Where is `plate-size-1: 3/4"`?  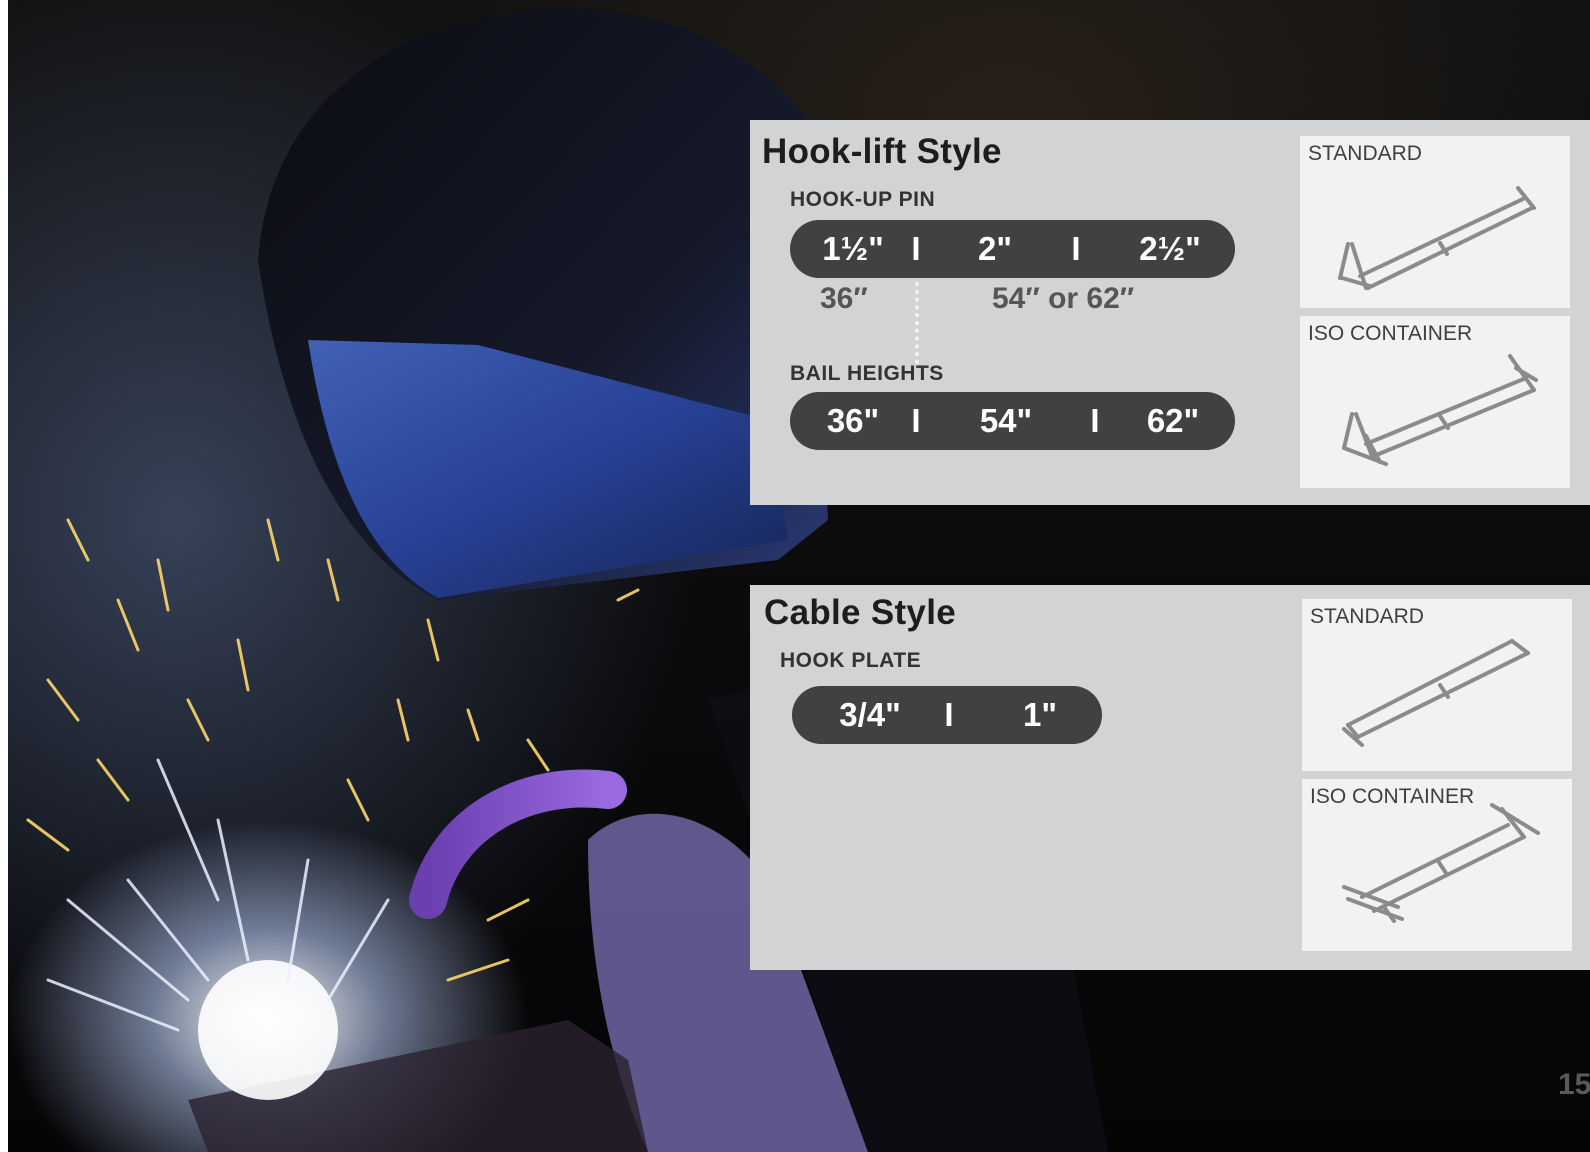 plate-size-1: 3/4" is located at coordinates (870, 714).